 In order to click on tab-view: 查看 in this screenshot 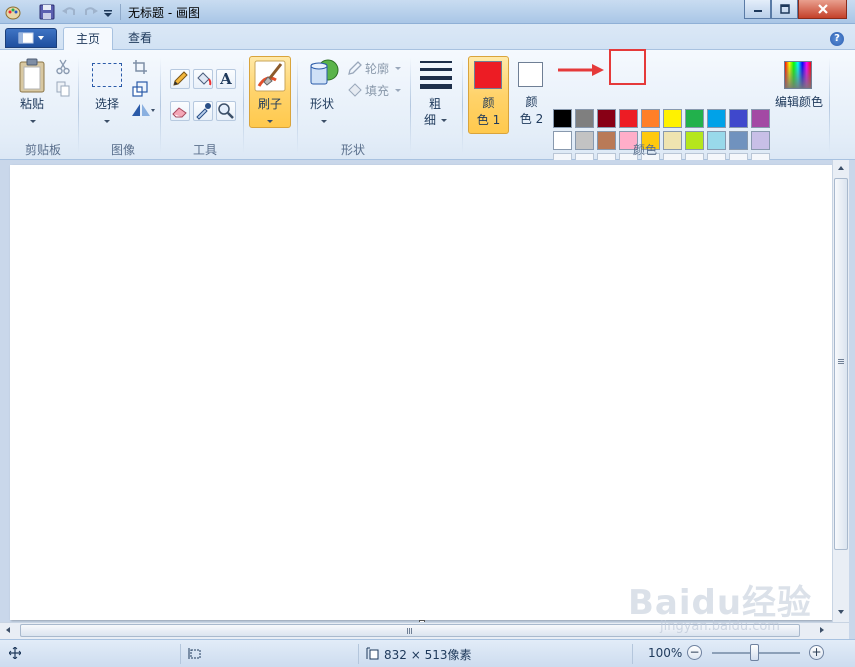, I will do `click(140, 39)`.